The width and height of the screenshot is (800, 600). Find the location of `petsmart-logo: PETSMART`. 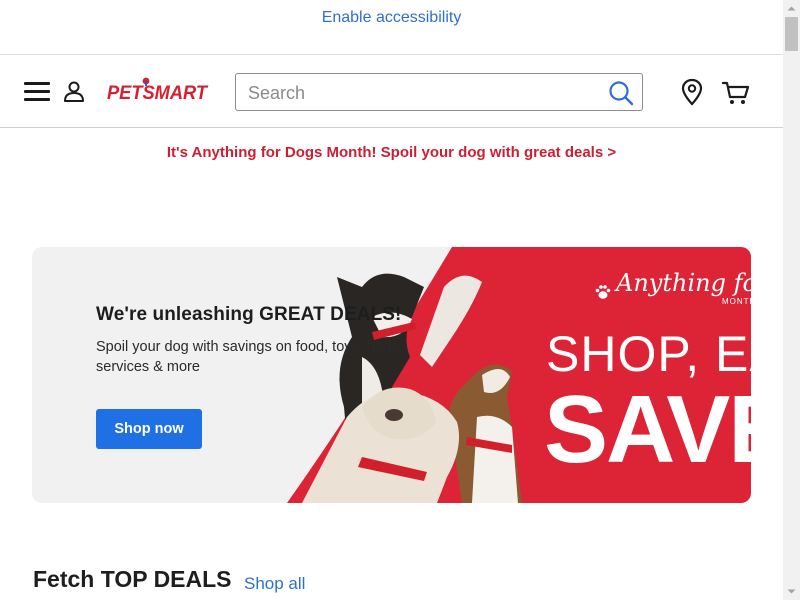

petsmart-logo: PETSMART is located at coordinates (158, 91).